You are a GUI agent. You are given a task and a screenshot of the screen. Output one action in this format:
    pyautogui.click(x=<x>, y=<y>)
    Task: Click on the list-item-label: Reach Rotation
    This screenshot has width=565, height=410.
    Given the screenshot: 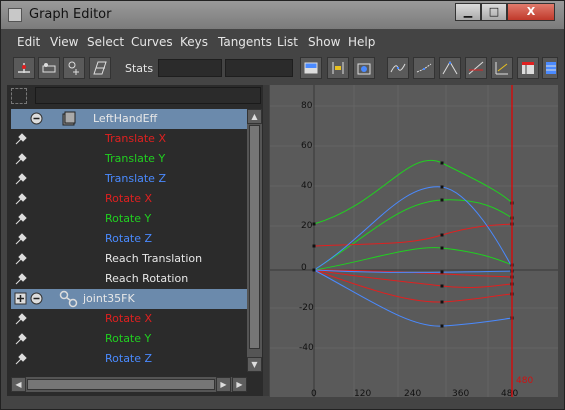 What is the action you would take?
    pyautogui.click(x=147, y=278)
    